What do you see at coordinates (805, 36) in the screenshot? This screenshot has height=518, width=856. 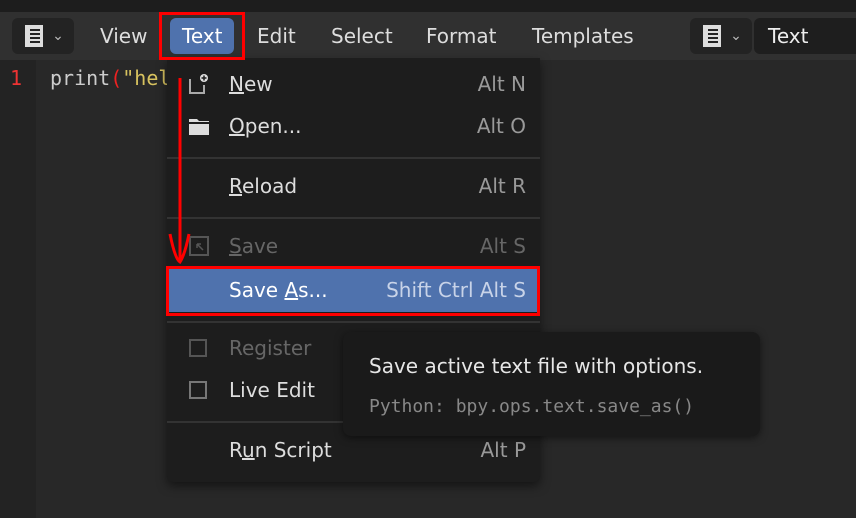 I see `text-name-field: Text` at bounding box center [805, 36].